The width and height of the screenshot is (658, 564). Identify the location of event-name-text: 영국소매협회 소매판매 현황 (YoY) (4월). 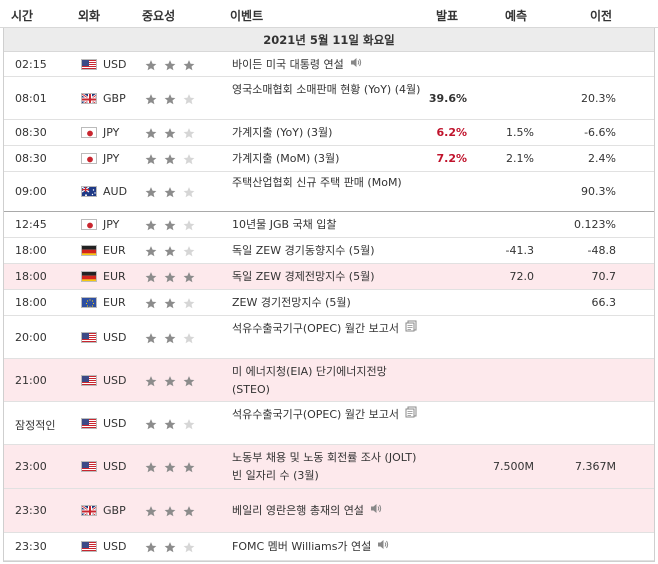
(326, 89).